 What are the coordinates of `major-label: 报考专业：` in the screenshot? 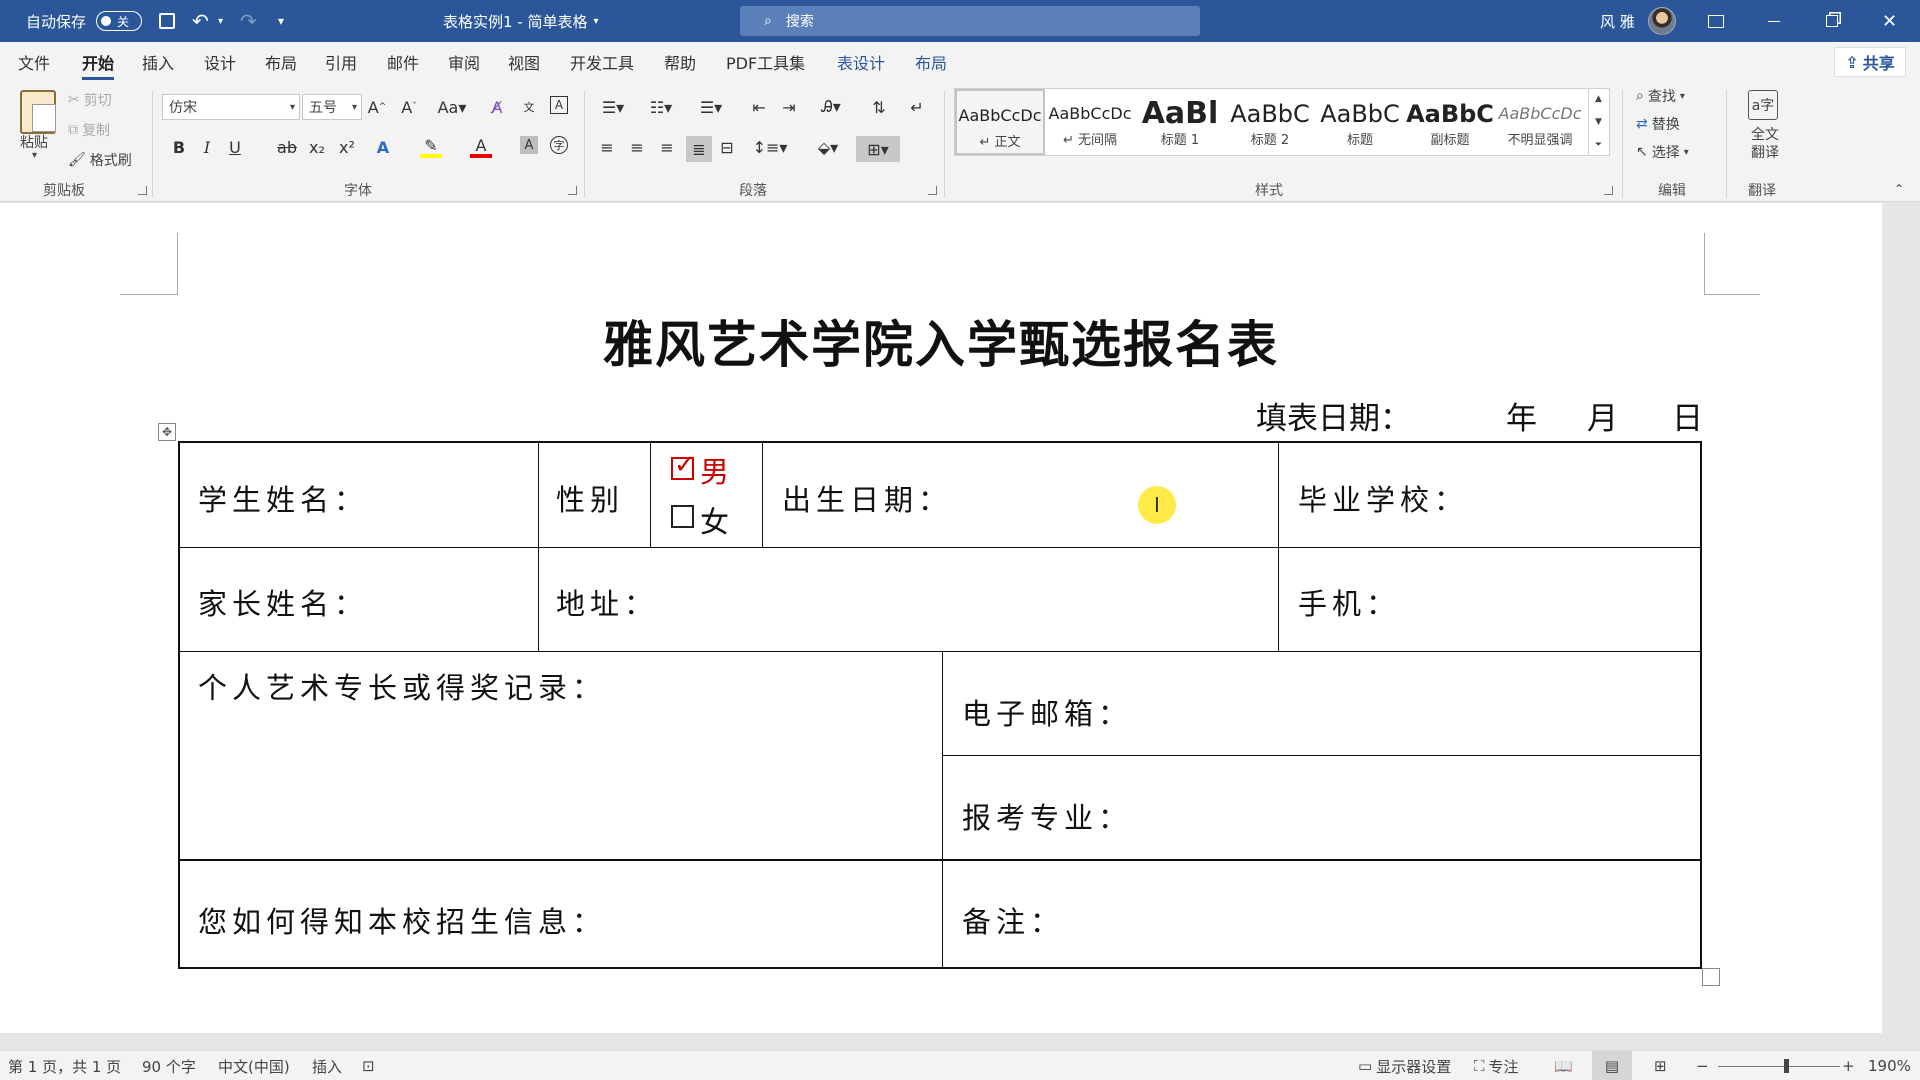 It's located at (1047, 816).